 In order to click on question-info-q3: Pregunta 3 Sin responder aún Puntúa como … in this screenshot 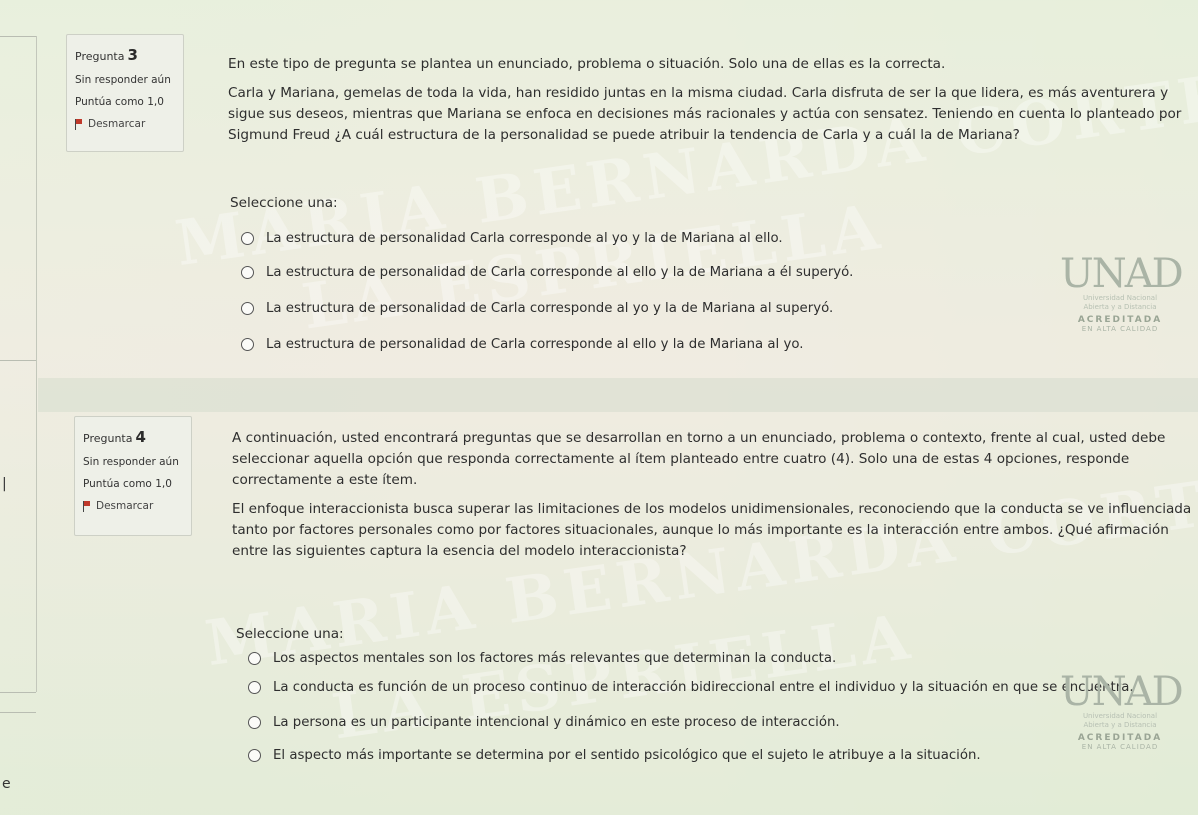, I will do `click(125, 93)`.